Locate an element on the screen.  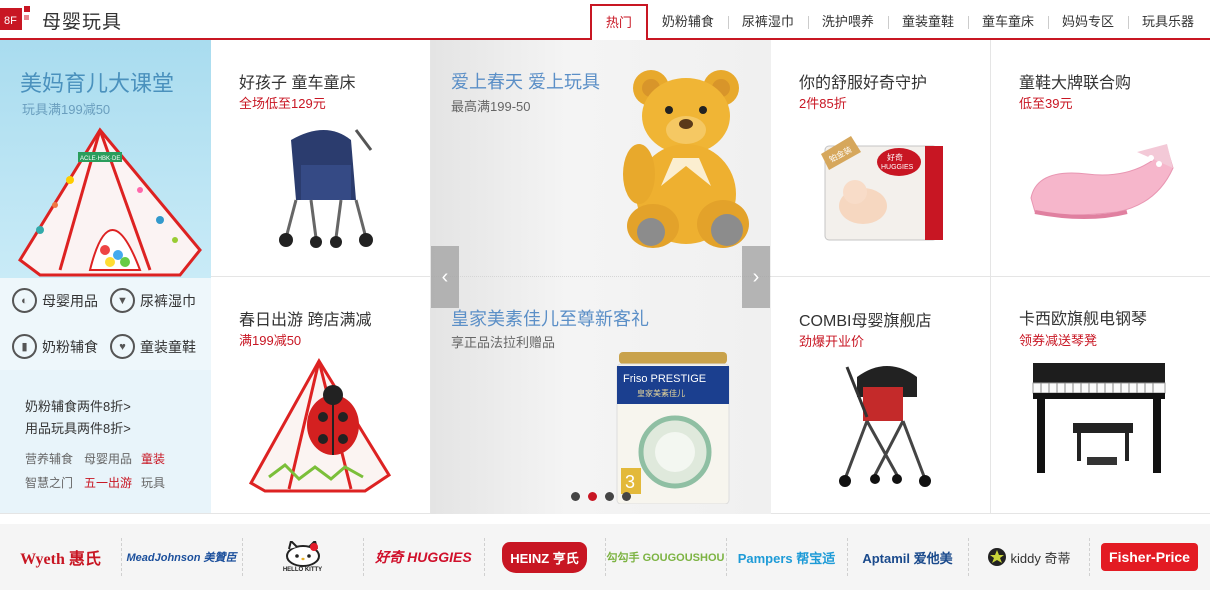
play-tent-image: ACLE·HBK·DE is located at coordinates (110, 202).